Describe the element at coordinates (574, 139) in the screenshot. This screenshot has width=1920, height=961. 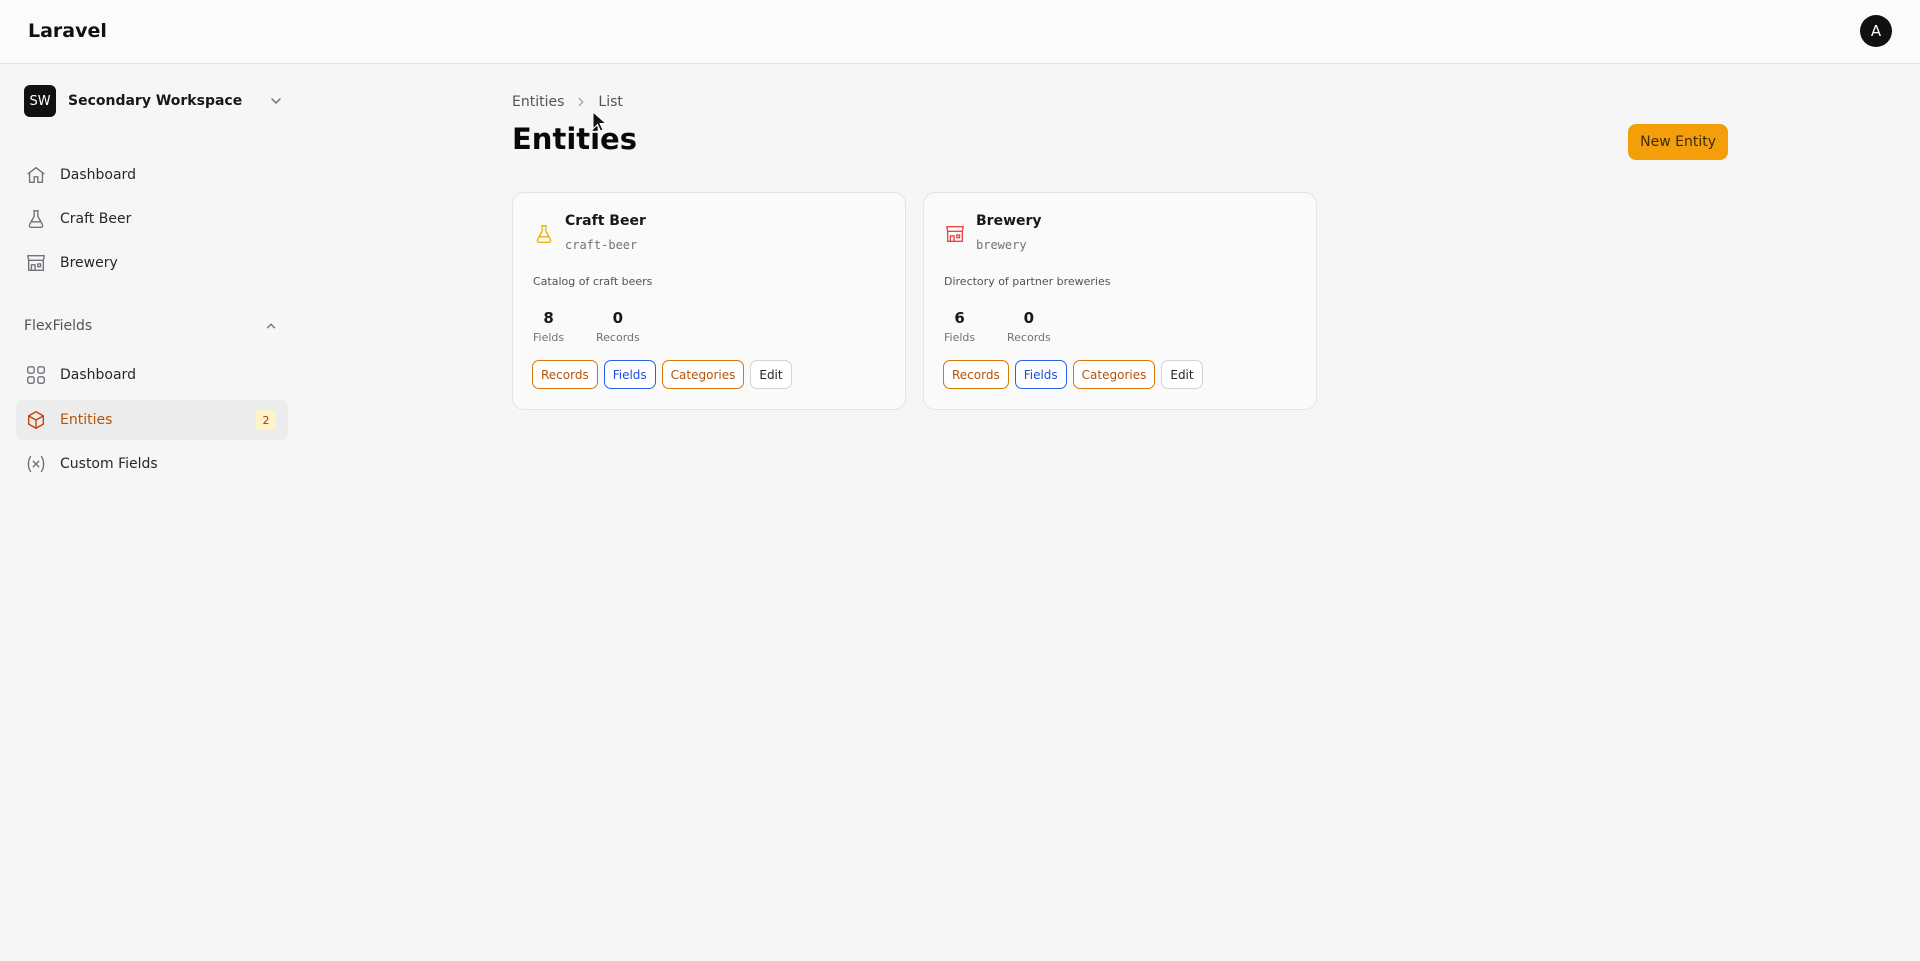
I see `page-title: Entities` at that location.